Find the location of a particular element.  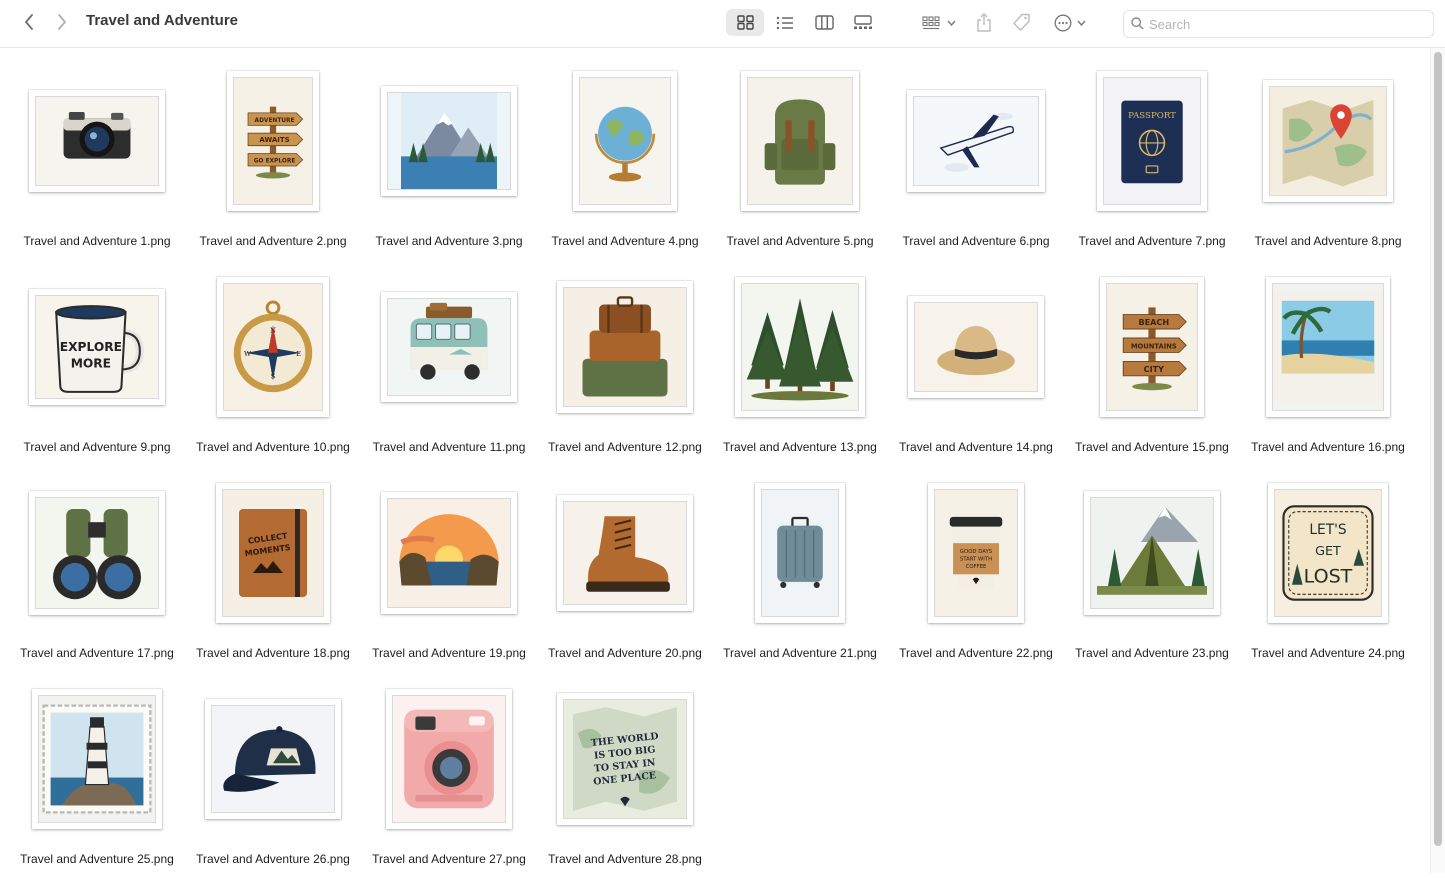

file-item: Travel and Adventure 8.png is located at coordinates (1328, 158).